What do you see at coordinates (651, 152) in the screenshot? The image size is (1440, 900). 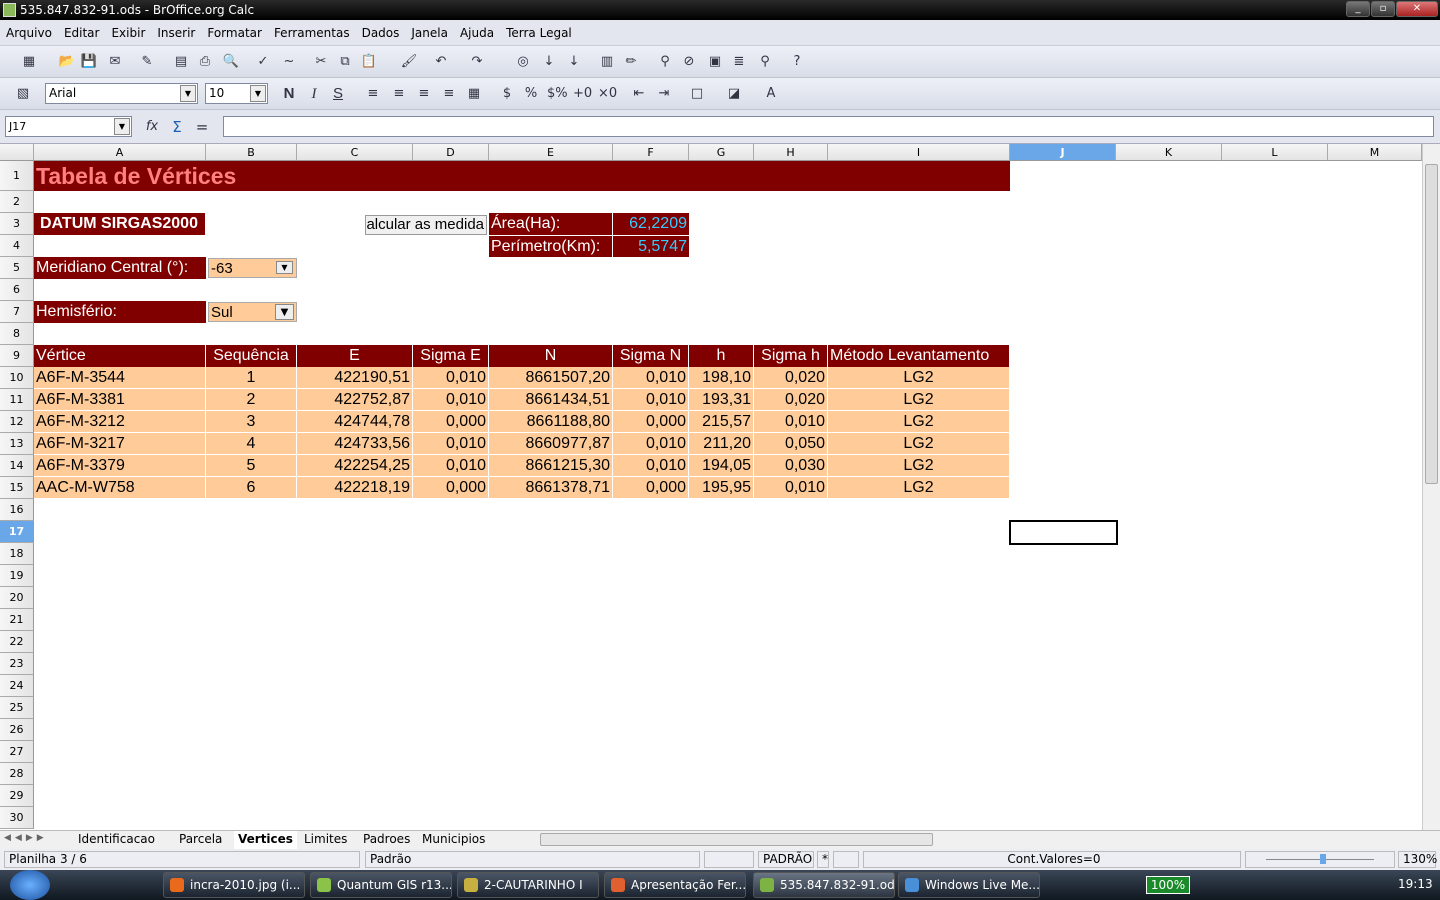 I see `column-header-F: F` at bounding box center [651, 152].